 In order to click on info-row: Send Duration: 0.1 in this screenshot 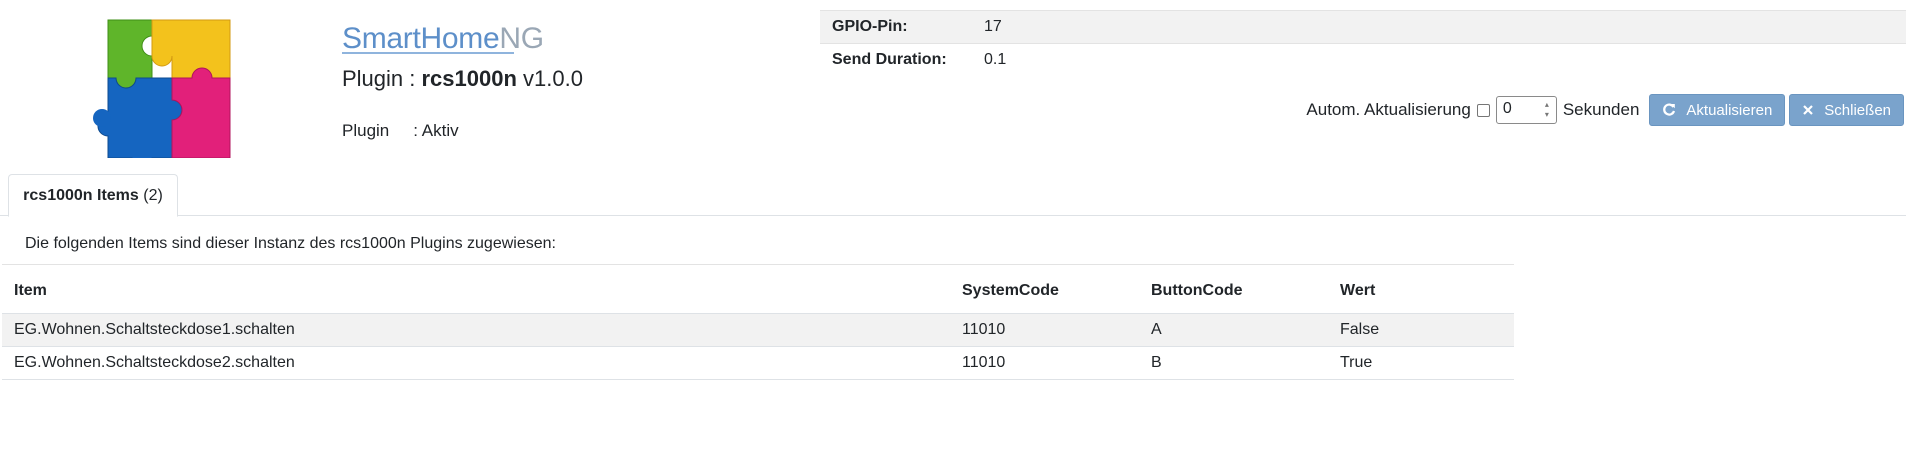, I will do `click(1363, 60)`.